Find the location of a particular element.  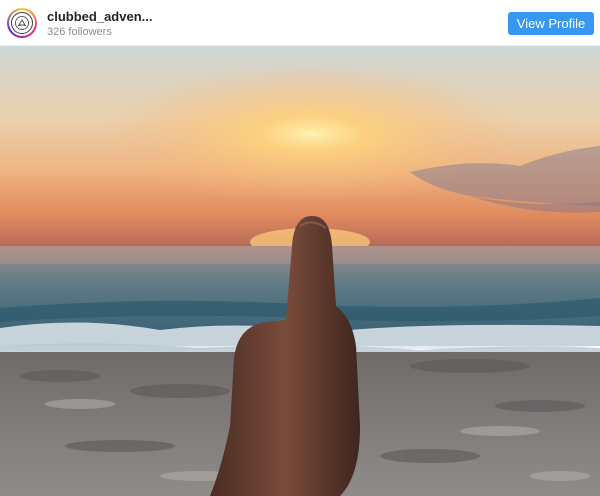

account-info: clubbed_adven... 326 followers is located at coordinates (99, 24).